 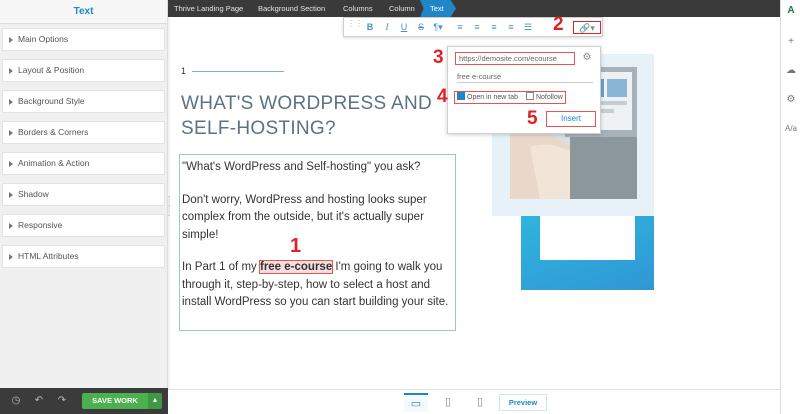 I want to click on panel-animation-action: Animation & Action, so click(x=83, y=163).